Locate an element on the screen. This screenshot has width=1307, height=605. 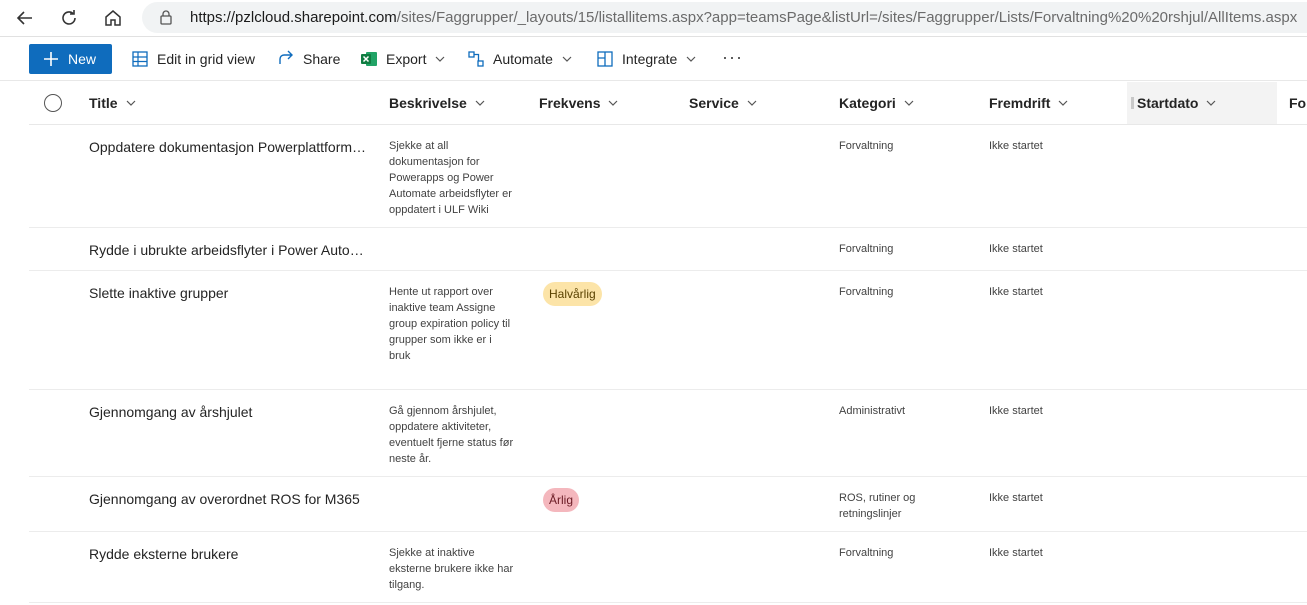
integrate-label: Integrate is located at coordinates (650, 59).